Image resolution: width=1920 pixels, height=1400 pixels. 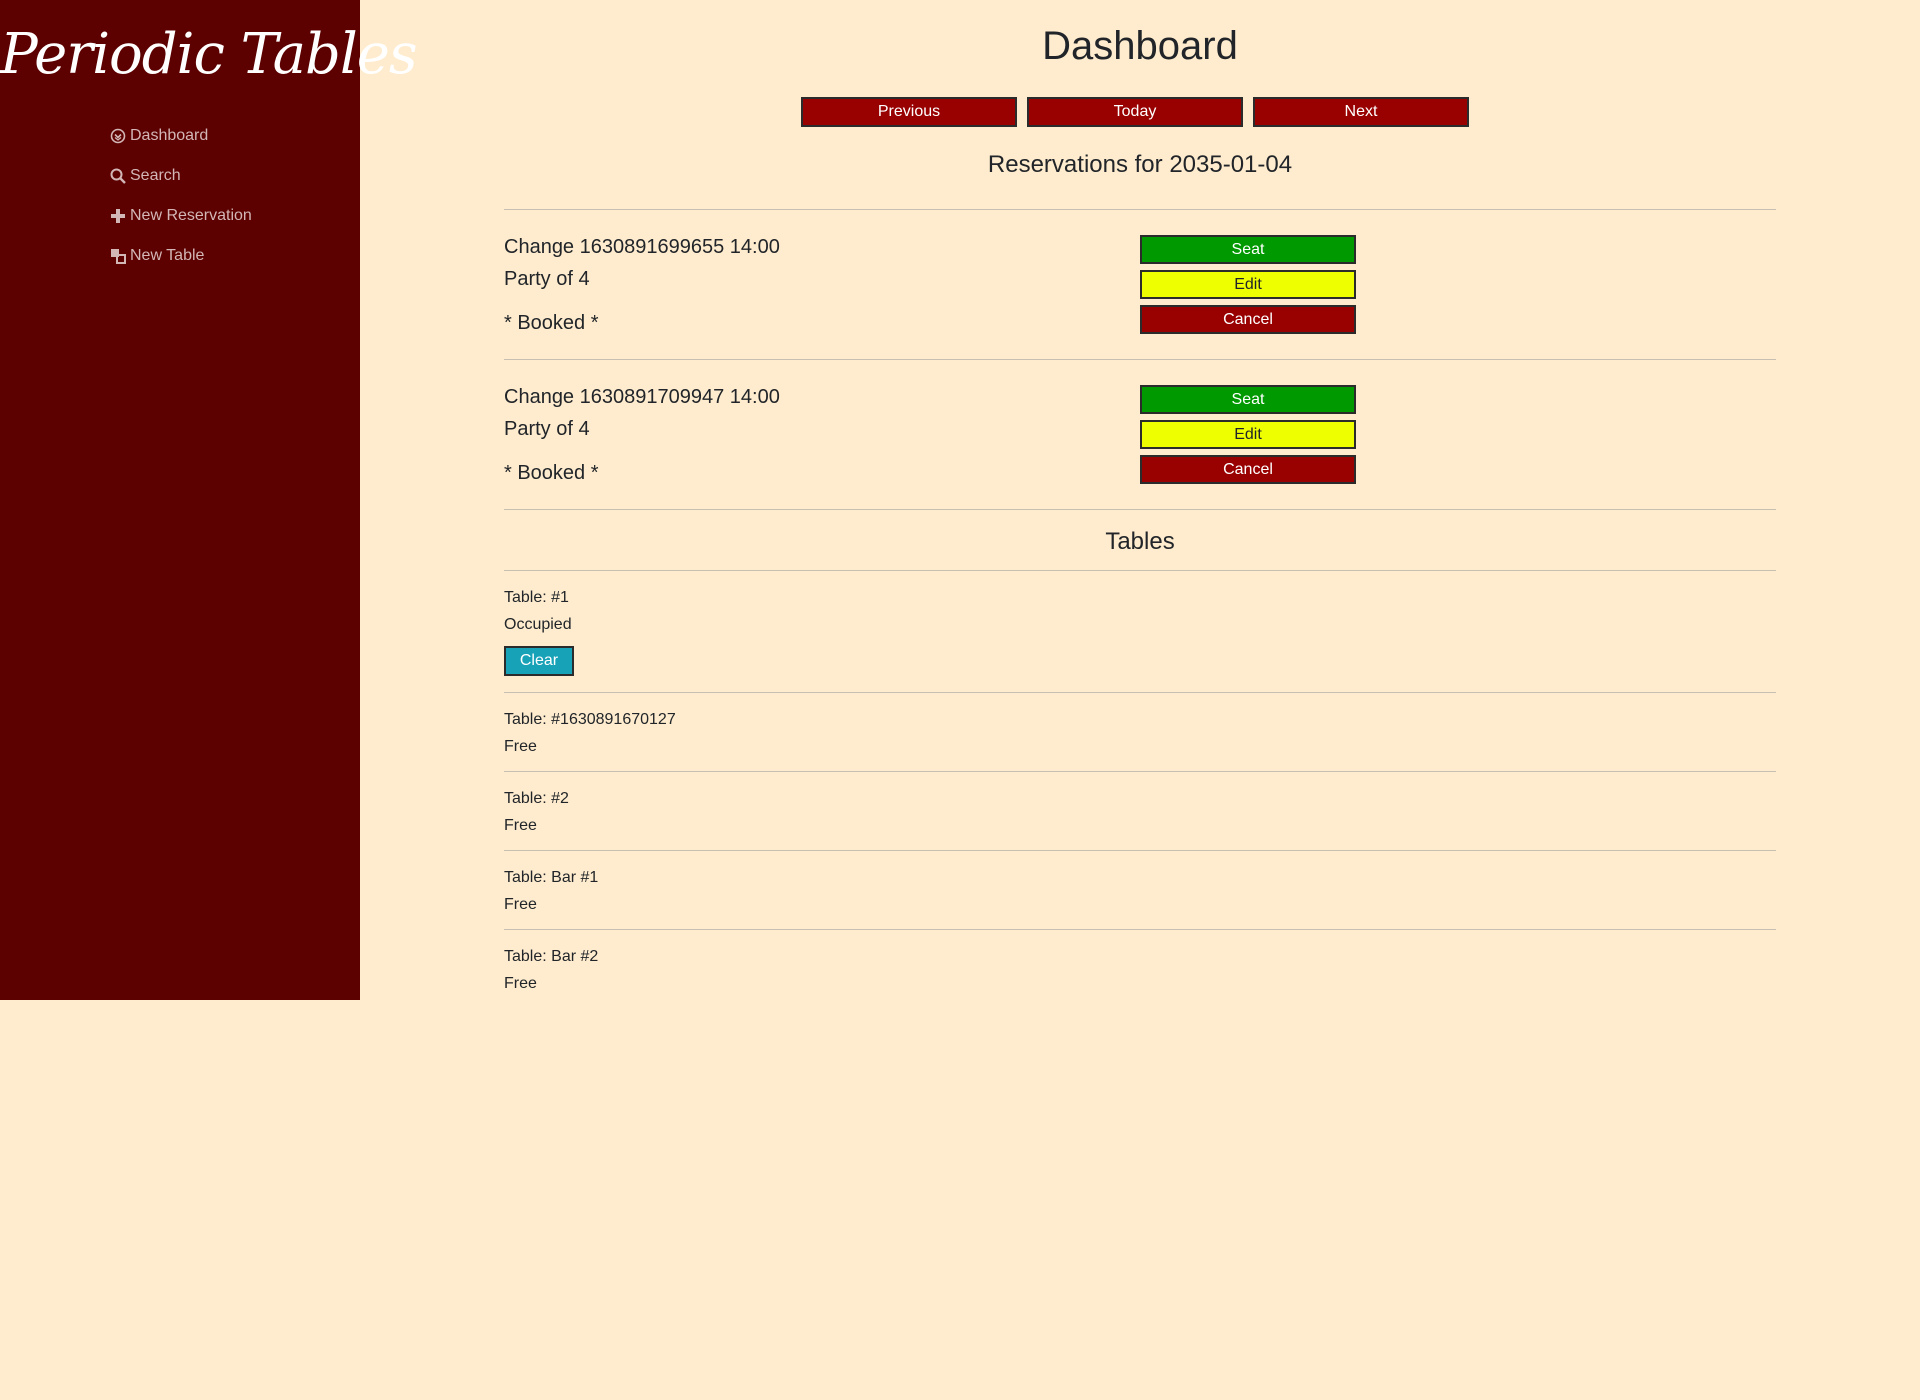 I want to click on reservation-title: Change 1630891699655 14:00, so click(x=642, y=247).